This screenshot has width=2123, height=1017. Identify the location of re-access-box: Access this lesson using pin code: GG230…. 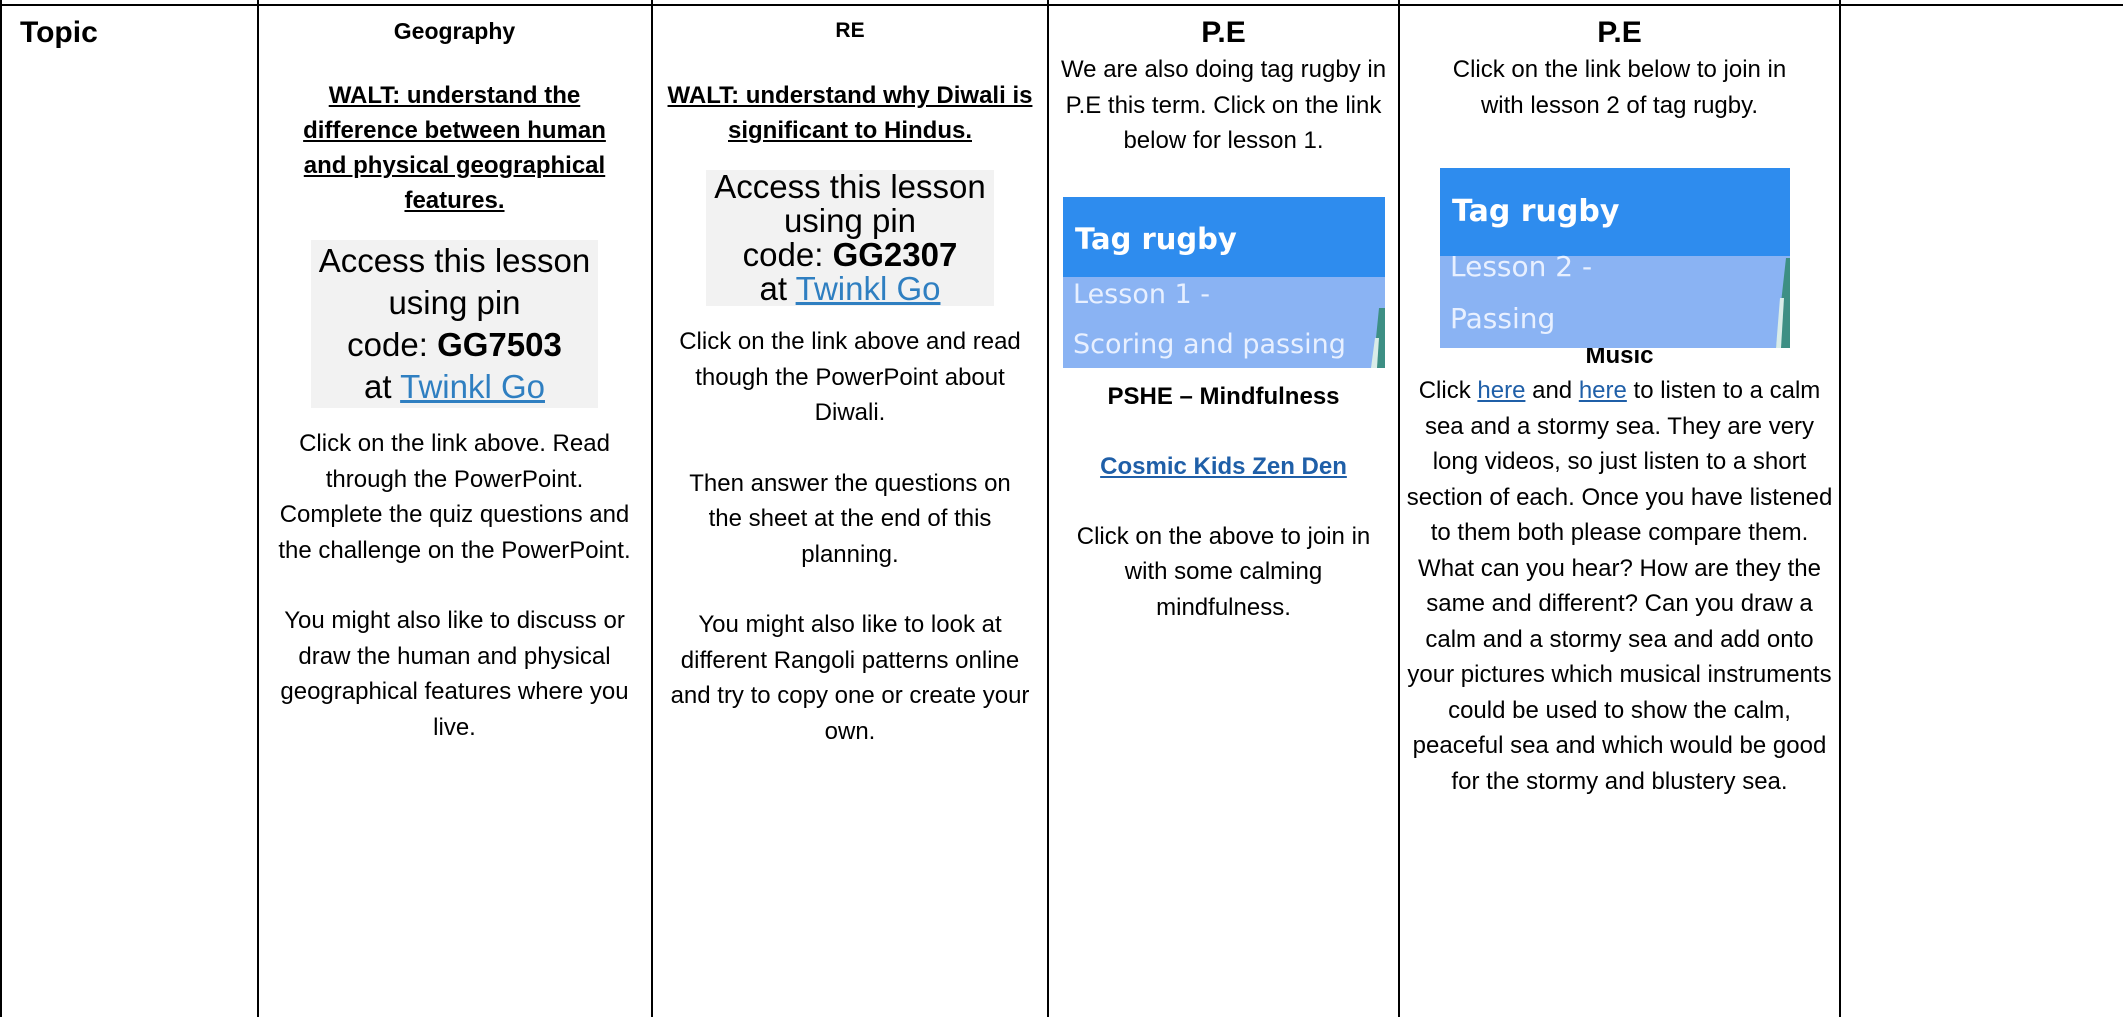
(850, 237).